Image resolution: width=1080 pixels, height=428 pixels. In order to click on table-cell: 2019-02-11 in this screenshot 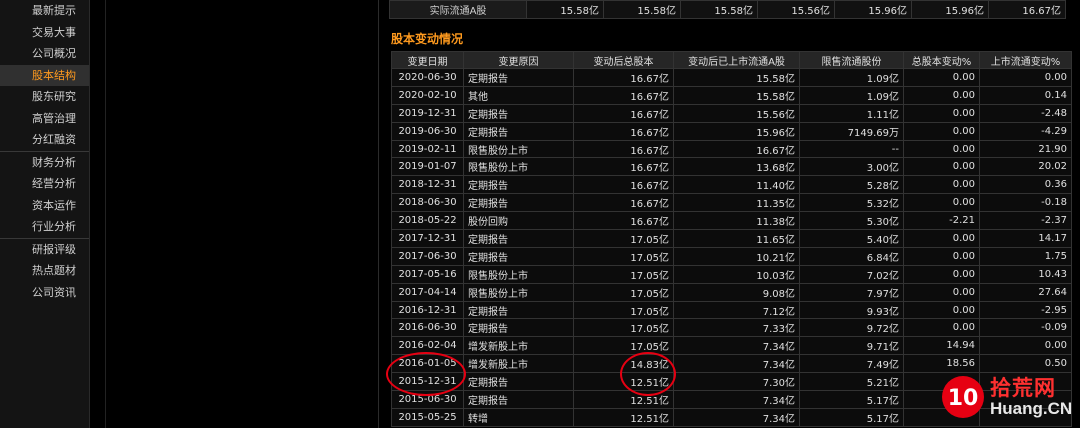, I will do `click(427, 149)`.